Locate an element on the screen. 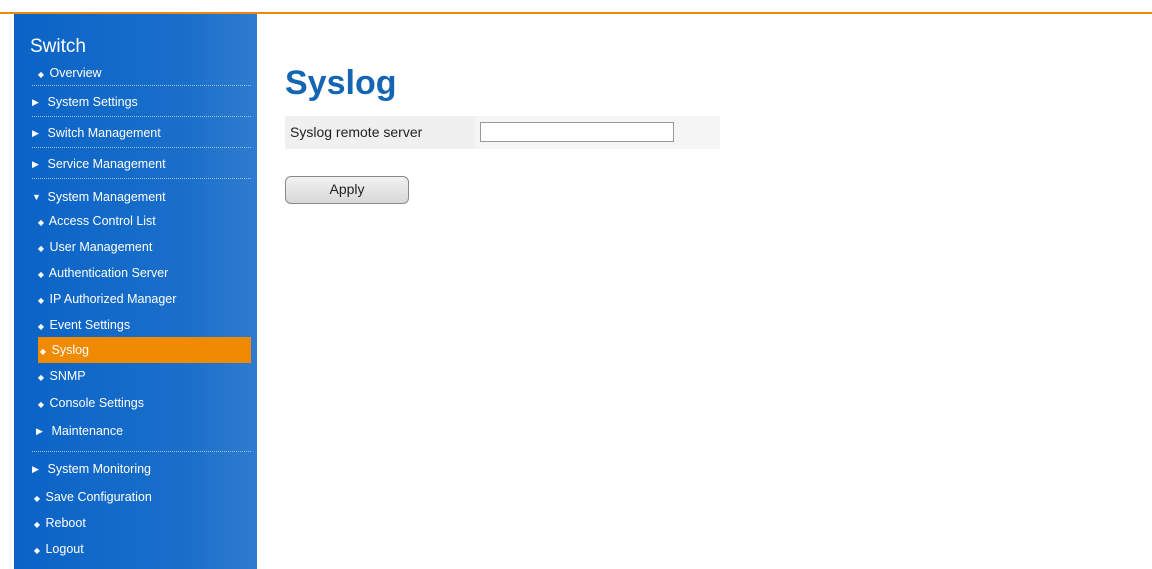  triangle-down-icon: ▼ is located at coordinates (36, 197).